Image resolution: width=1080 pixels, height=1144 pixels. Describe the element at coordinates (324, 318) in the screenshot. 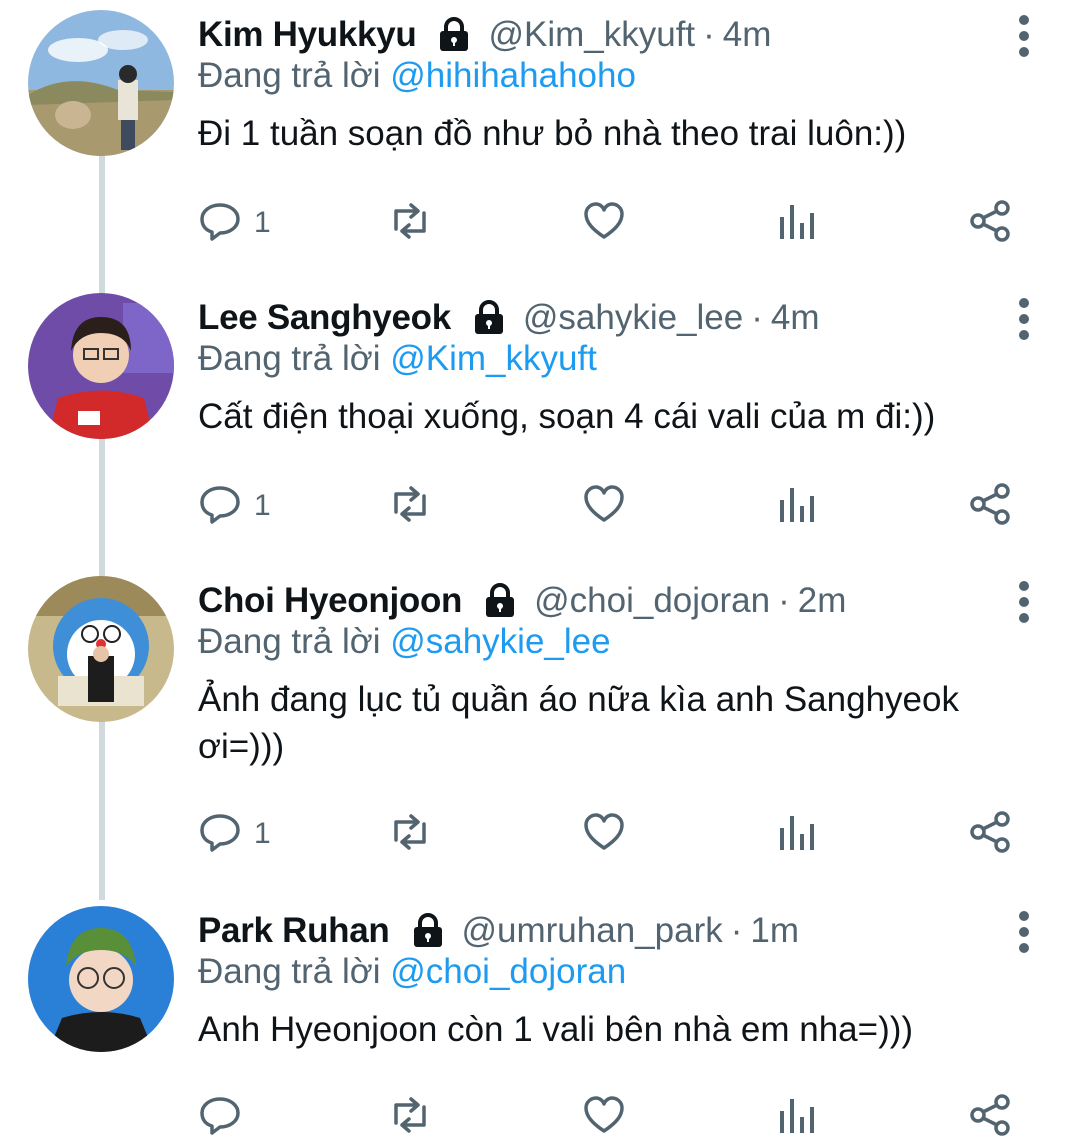

I see `display-name: Lee Sanghyeok` at that location.